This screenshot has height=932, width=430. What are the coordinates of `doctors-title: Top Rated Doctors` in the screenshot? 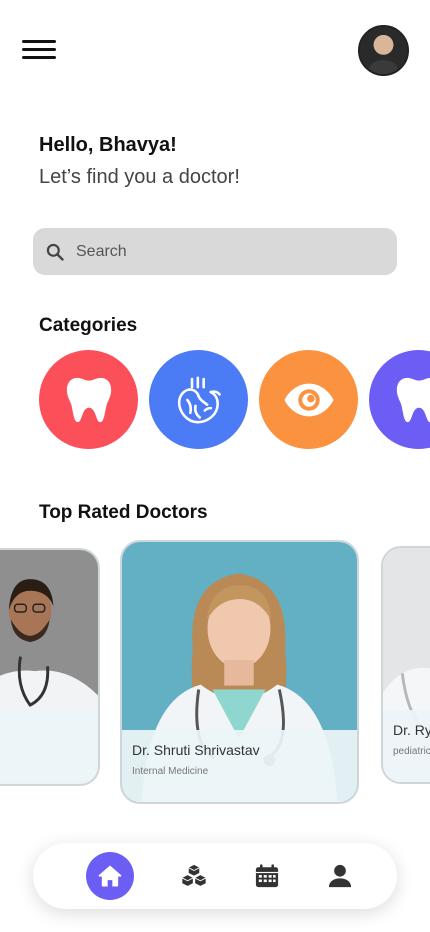 It's located at (123, 512).